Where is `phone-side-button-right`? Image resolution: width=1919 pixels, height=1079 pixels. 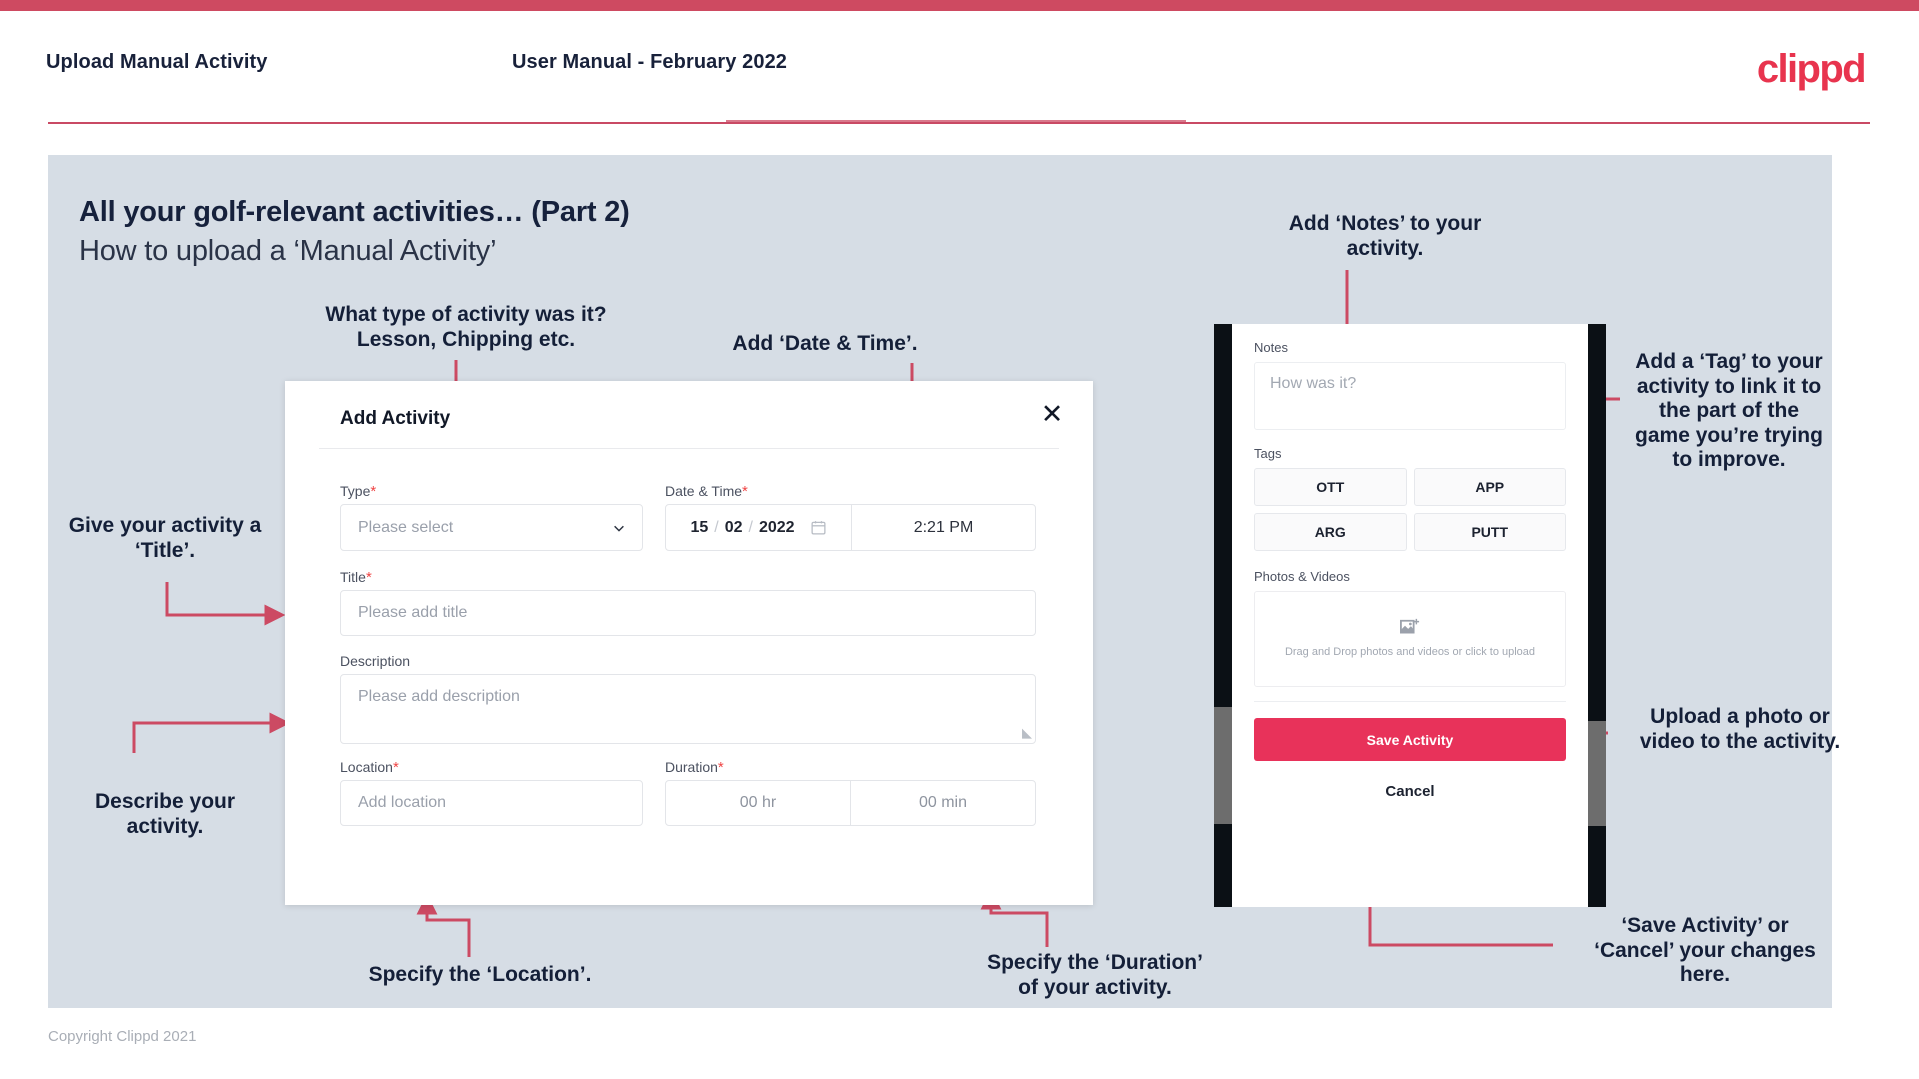
phone-side-button-right is located at coordinates (1597, 773).